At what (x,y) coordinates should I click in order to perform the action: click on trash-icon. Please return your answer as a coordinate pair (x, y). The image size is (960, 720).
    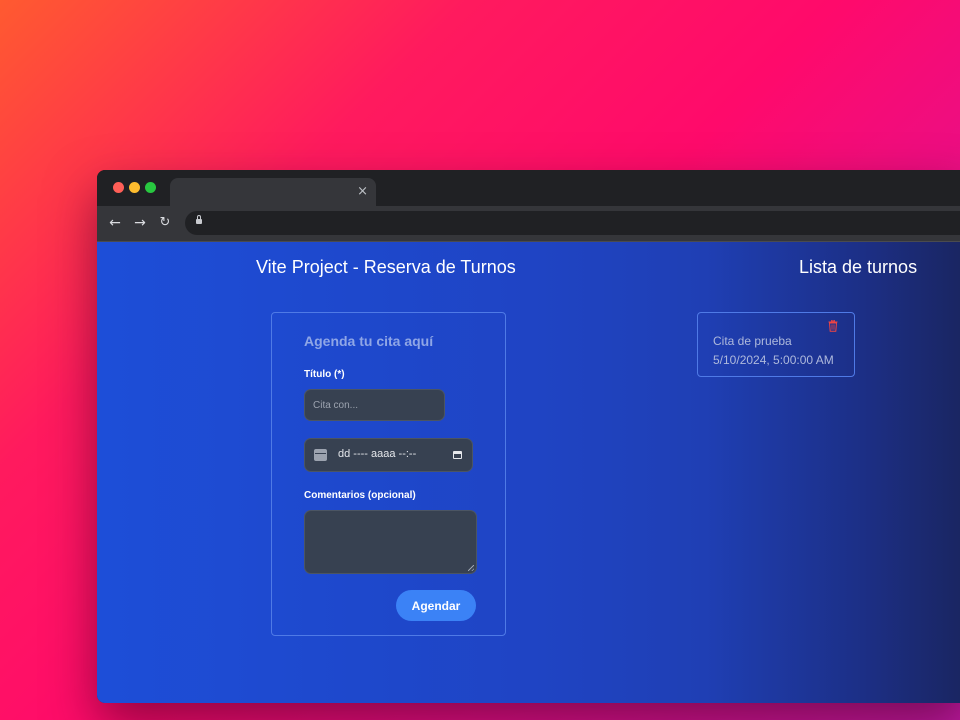
    Looking at the image, I should click on (833, 326).